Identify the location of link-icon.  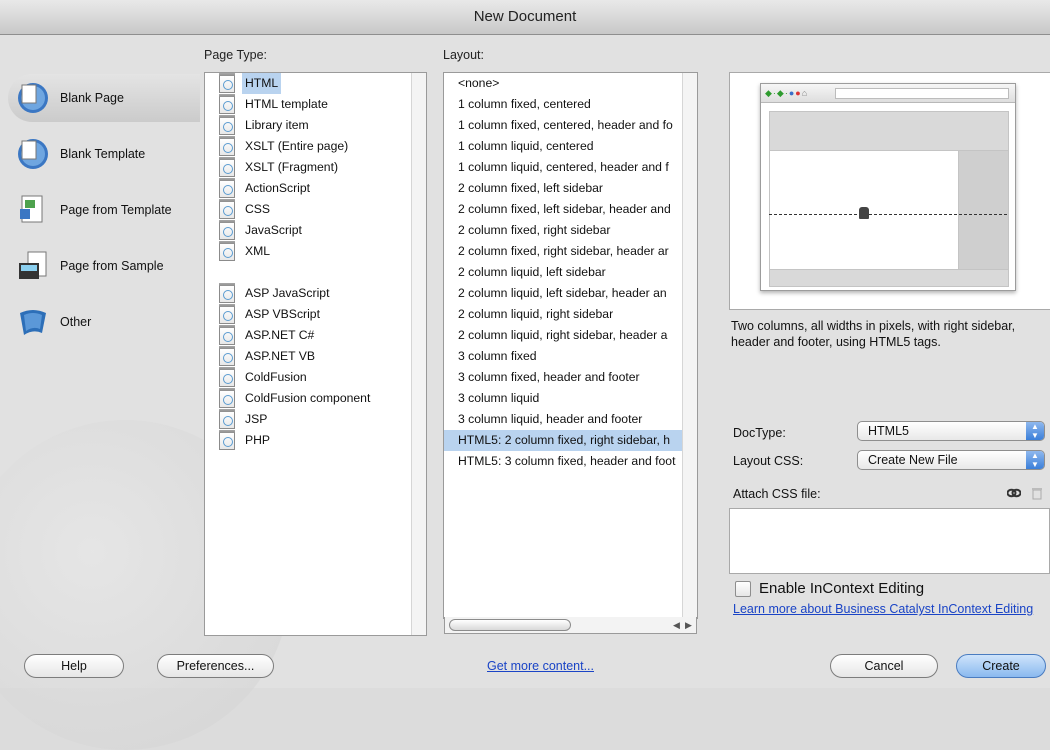
(1014, 493).